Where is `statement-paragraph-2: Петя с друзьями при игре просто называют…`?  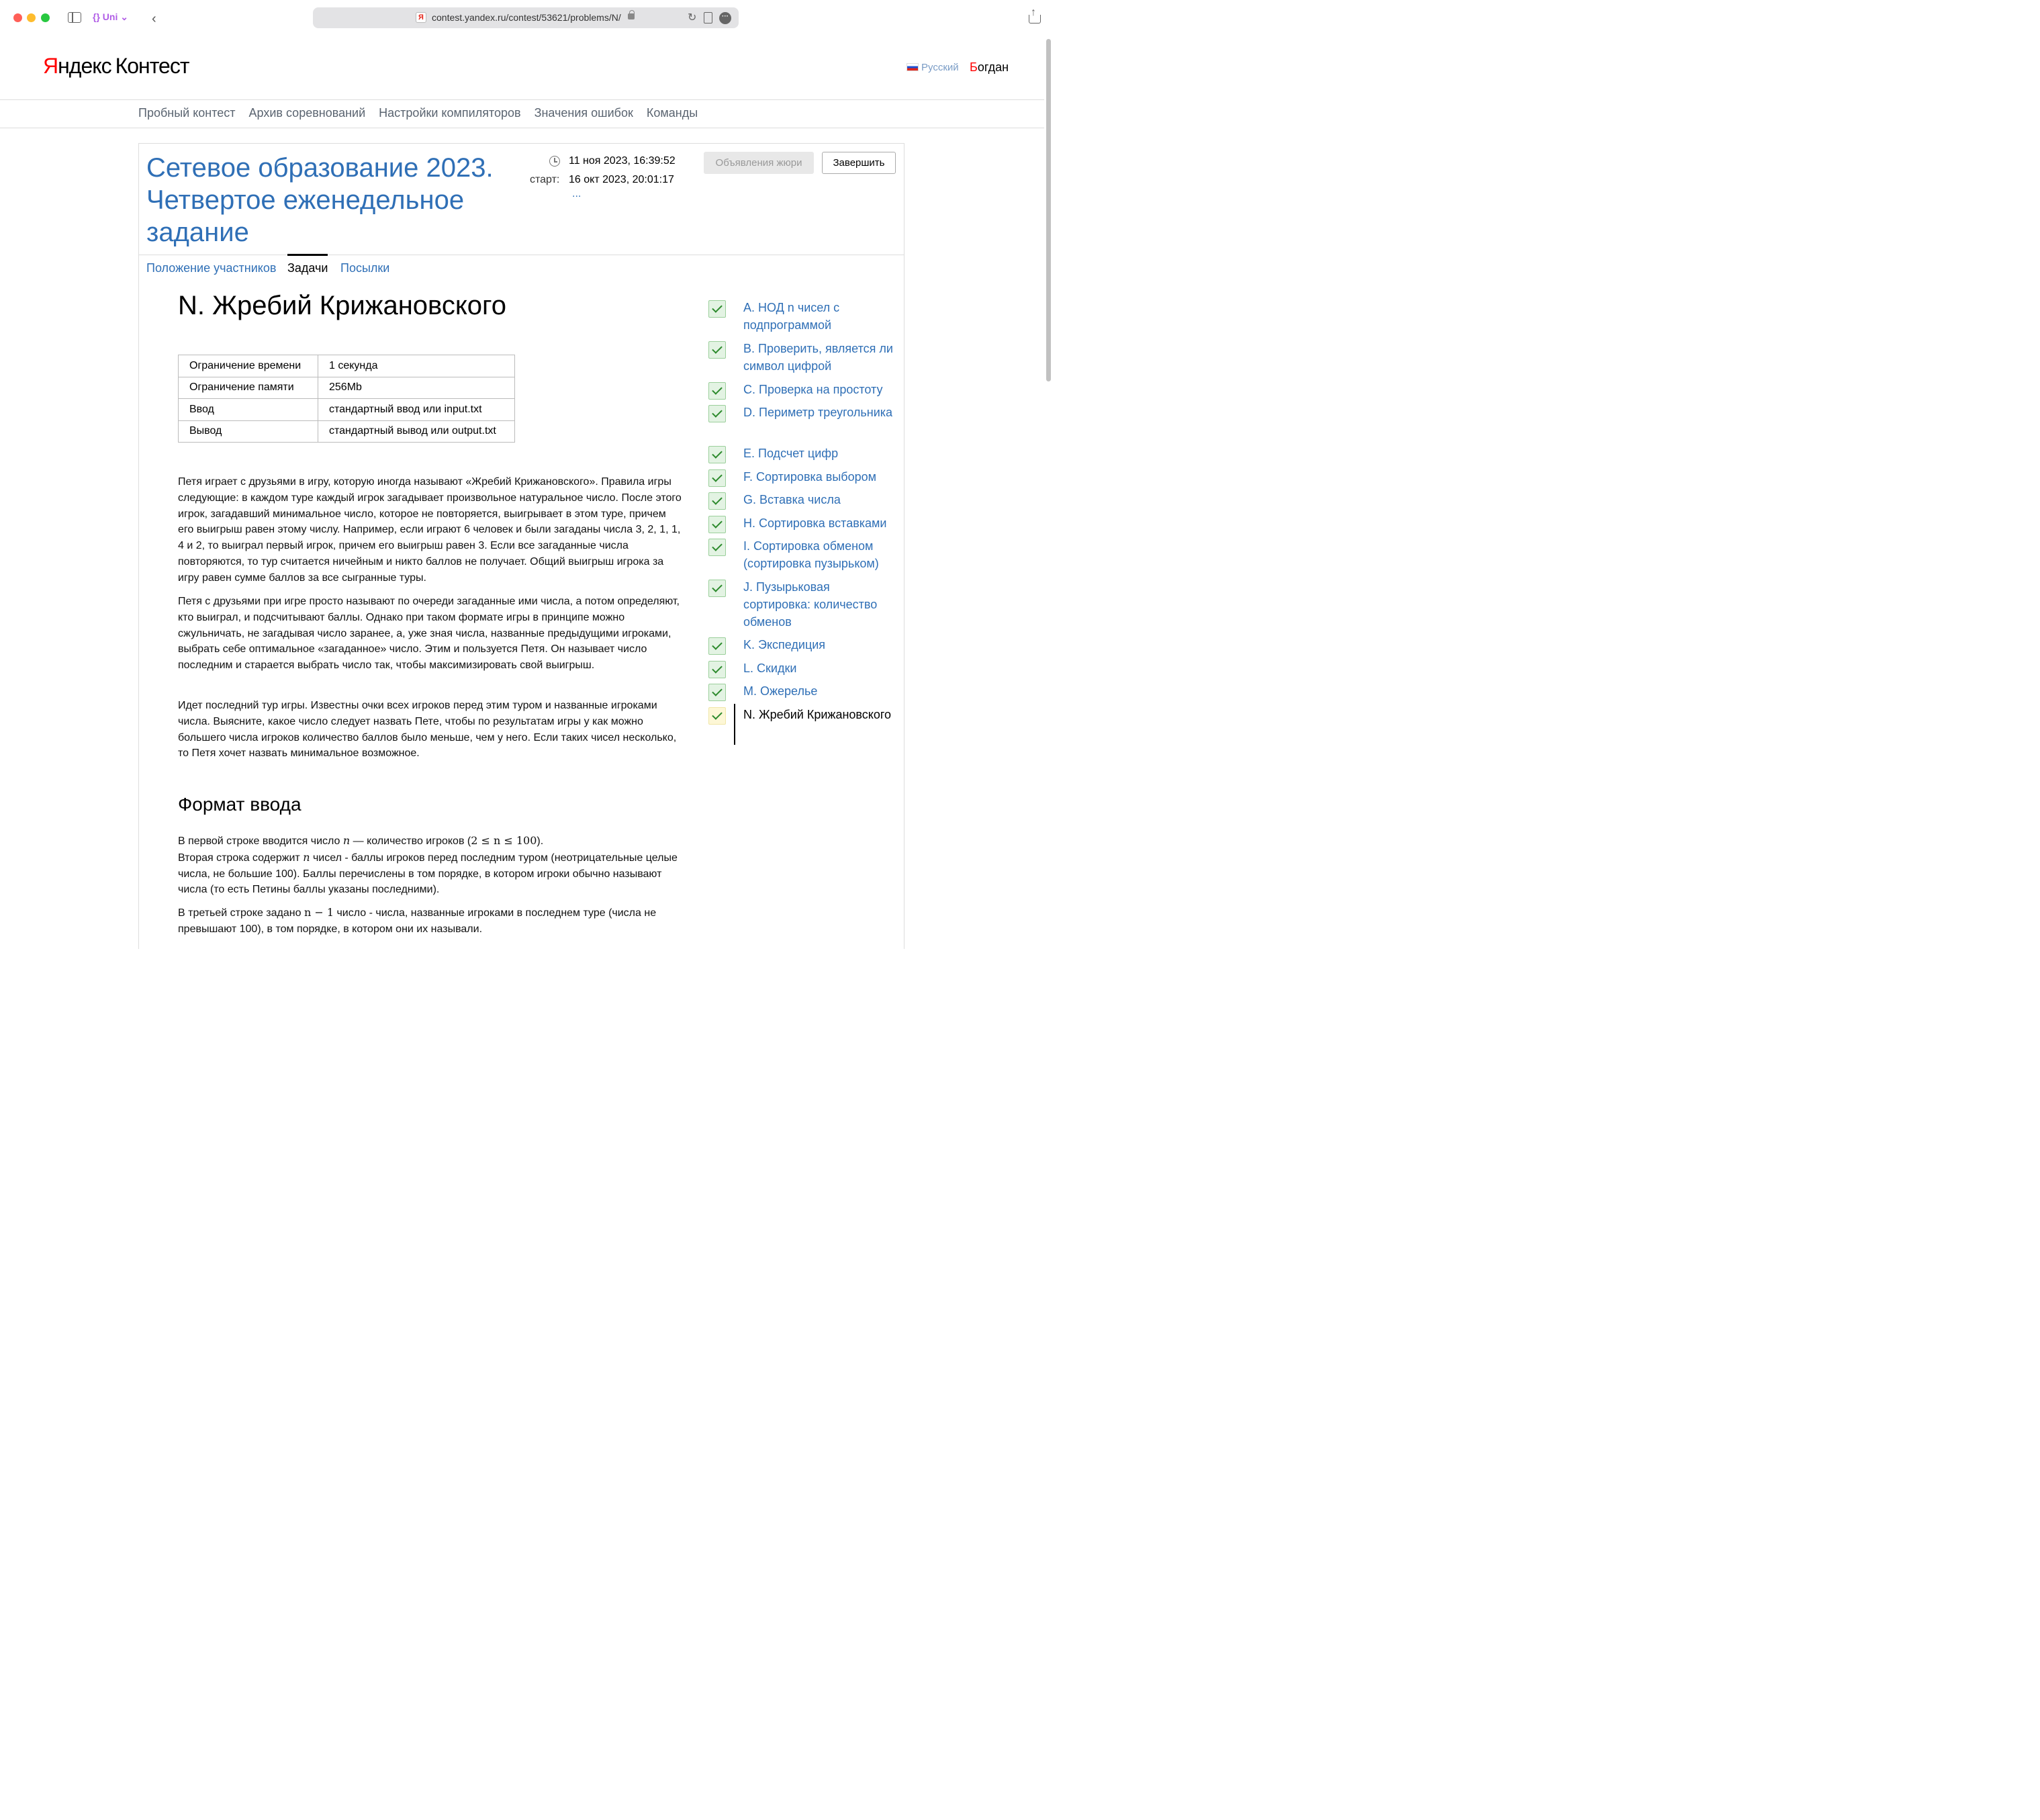
statement-paragraph-2: Петя с друзьями при игре просто называют… is located at coordinates (429, 634).